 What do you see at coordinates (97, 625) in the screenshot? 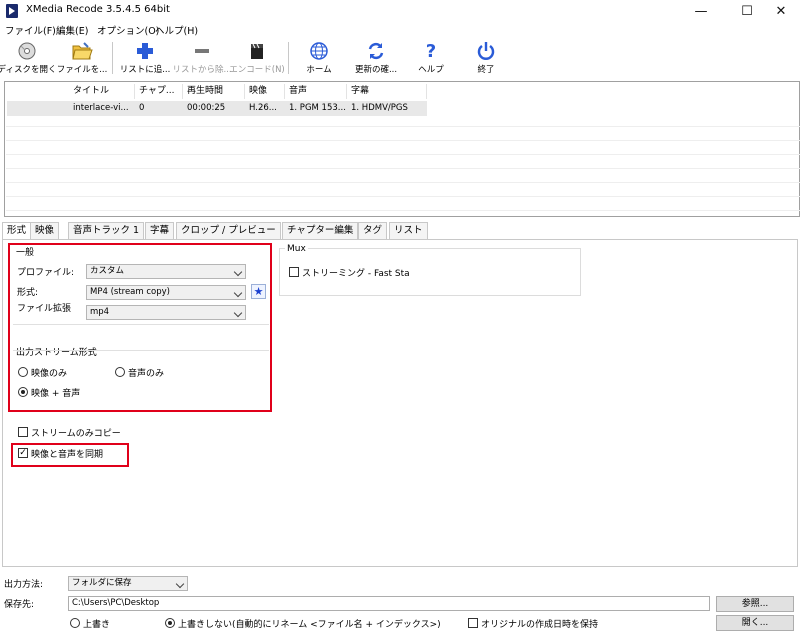
I see `overwrite-label: 上書き` at bounding box center [97, 625].